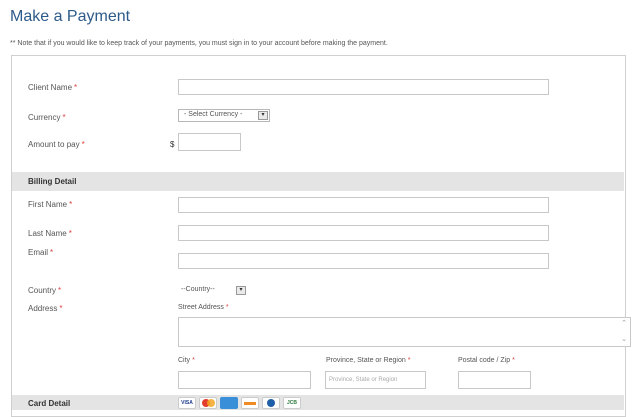 Image resolution: width=632 pixels, height=417 pixels. What do you see at coordinates (56, 144) in the screenshot?
I see `amount-label: Amount to pay *` at bounding box center [56, 144].